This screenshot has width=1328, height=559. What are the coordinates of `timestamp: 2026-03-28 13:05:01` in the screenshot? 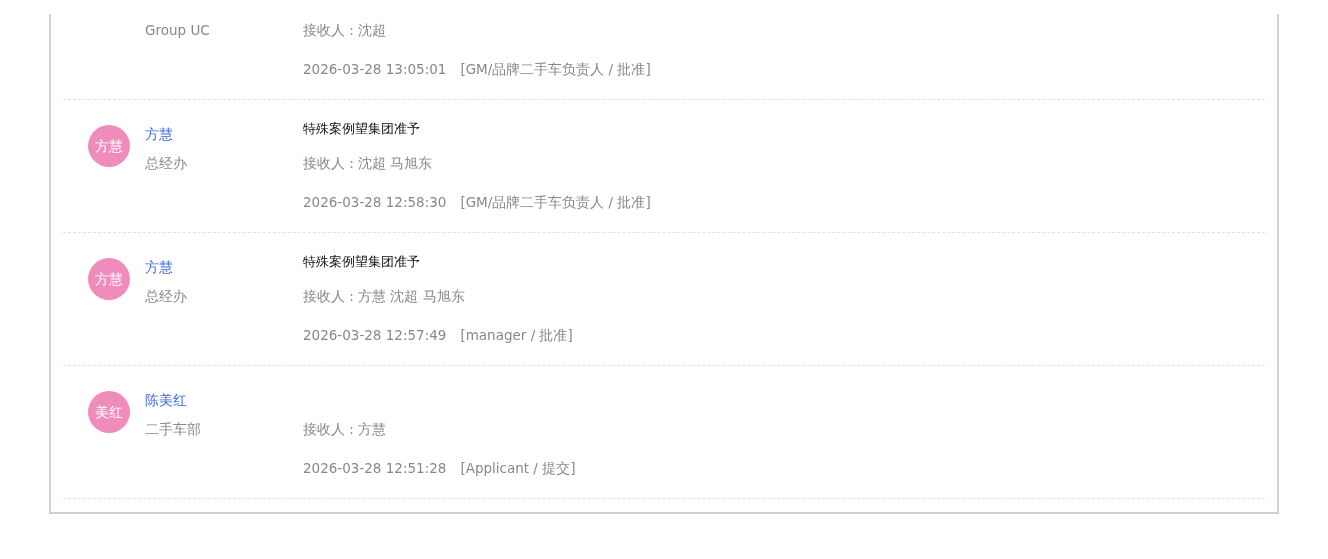 It's located at (375, 69).